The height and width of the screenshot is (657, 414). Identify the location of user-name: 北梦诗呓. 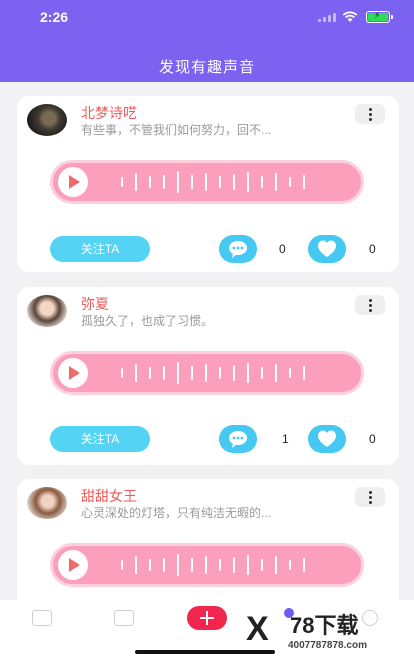
(109, 113).